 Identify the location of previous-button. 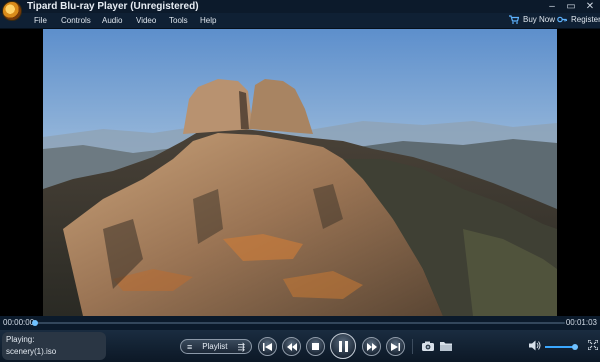
(267, 346).